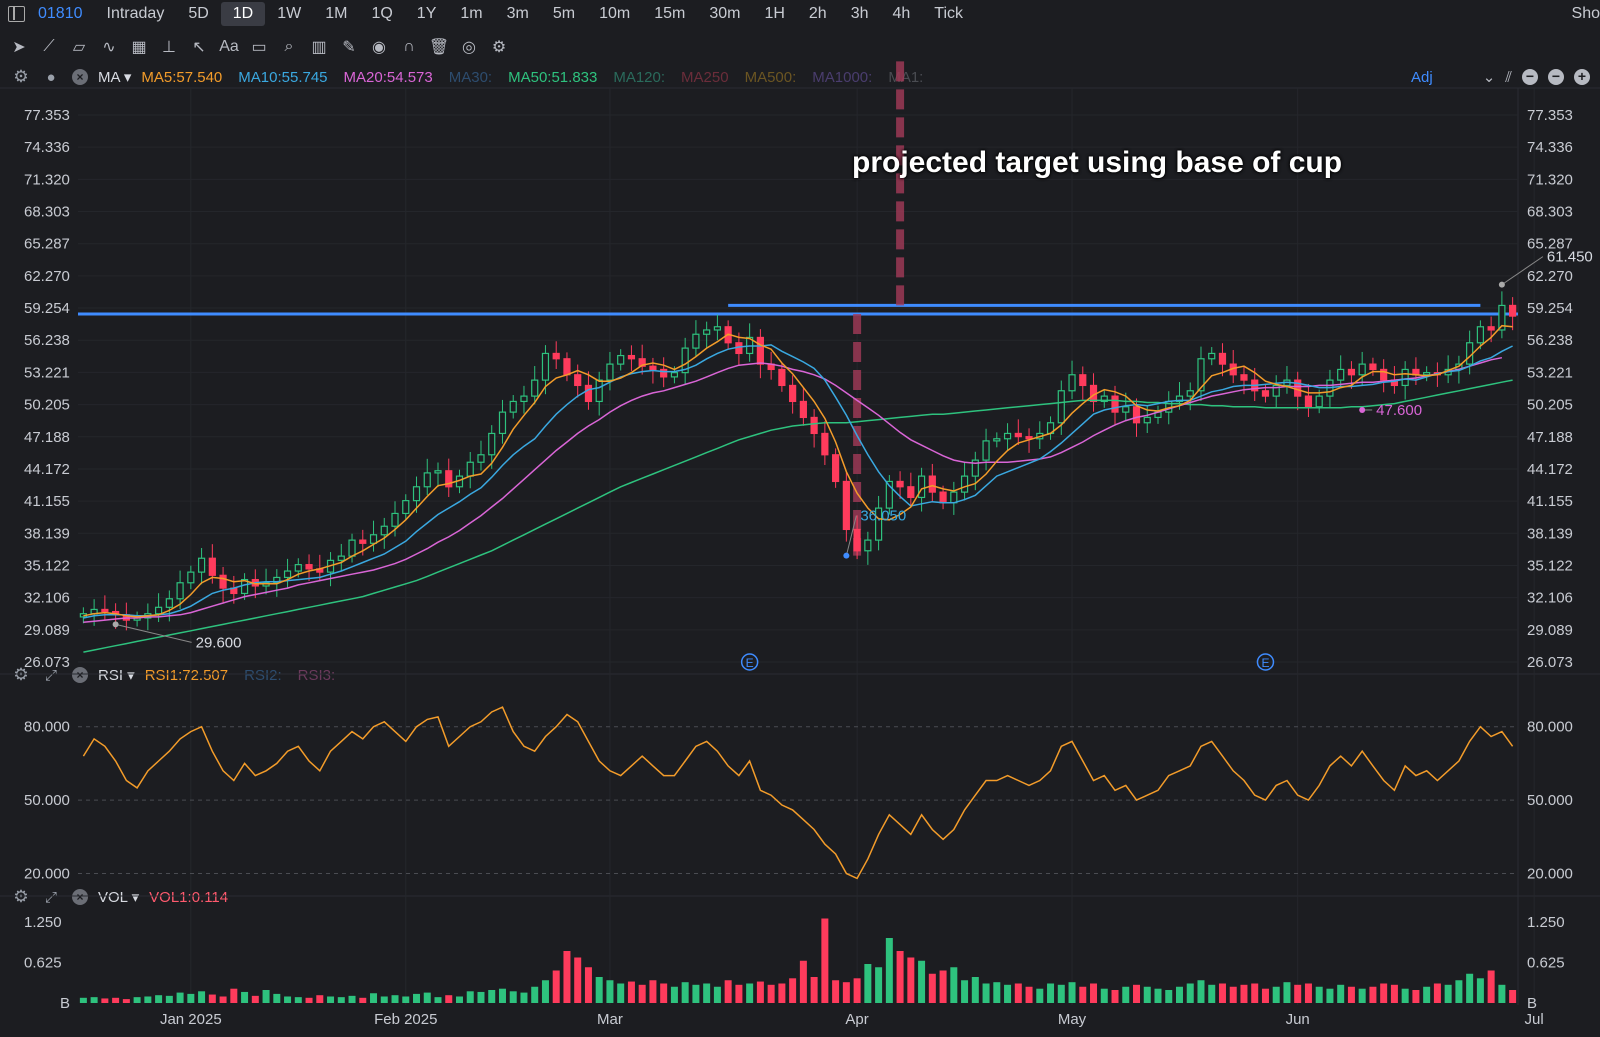 The image size is (1600, 1037). What do you see at coordinates (43, 962) in the screenshot?
I see `vol-tick-left: 0.625` at bounding box center [43, 962].